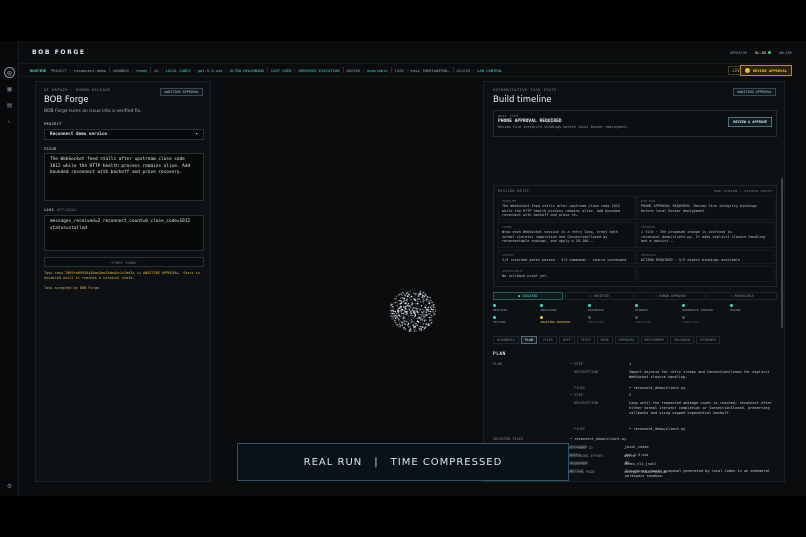  What do you see at coordinates (782, 253) in the screenshot?
I see `panel-scrollbar` at bounding box center [782, 253].